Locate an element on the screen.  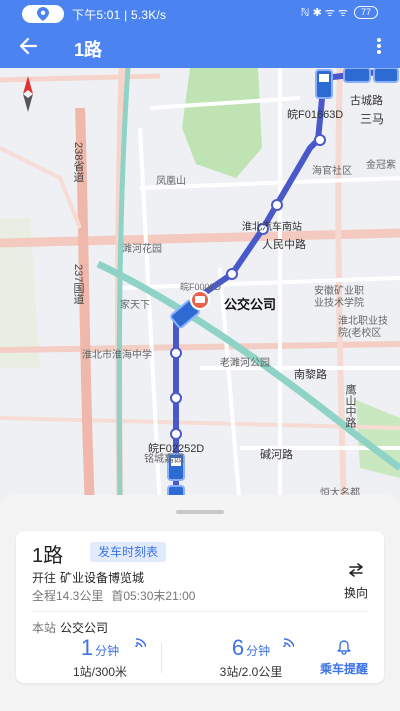
switch-direction-label: 换向 is located at coordinates (355, 593).